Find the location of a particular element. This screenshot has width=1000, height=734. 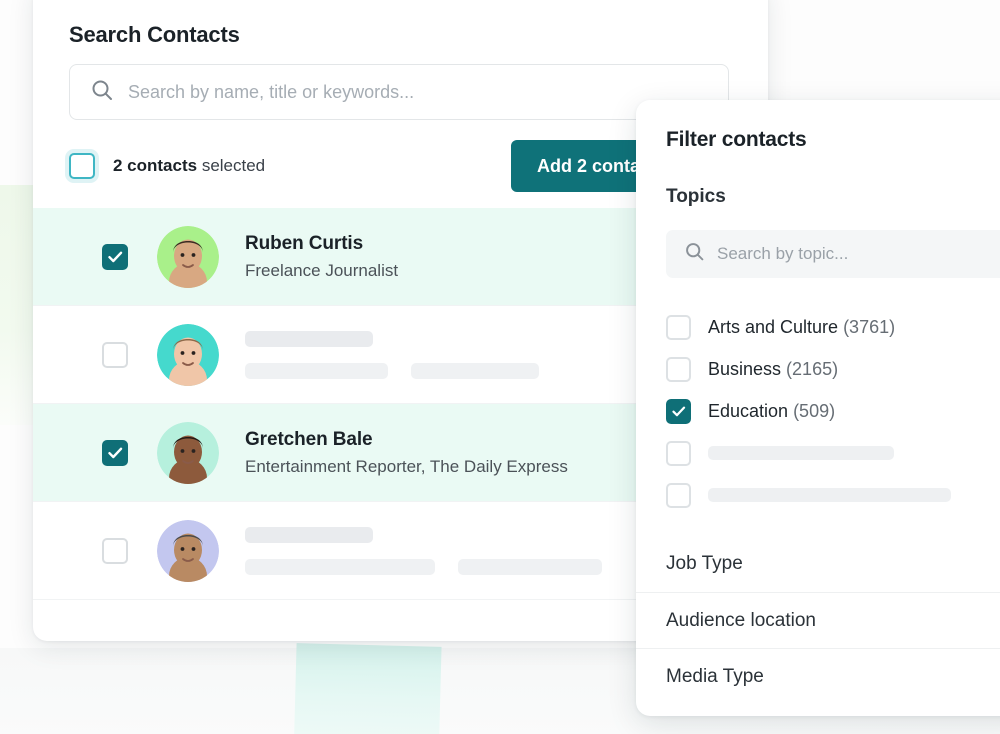

topic-count: (509) is located at coordinates (812, 410).